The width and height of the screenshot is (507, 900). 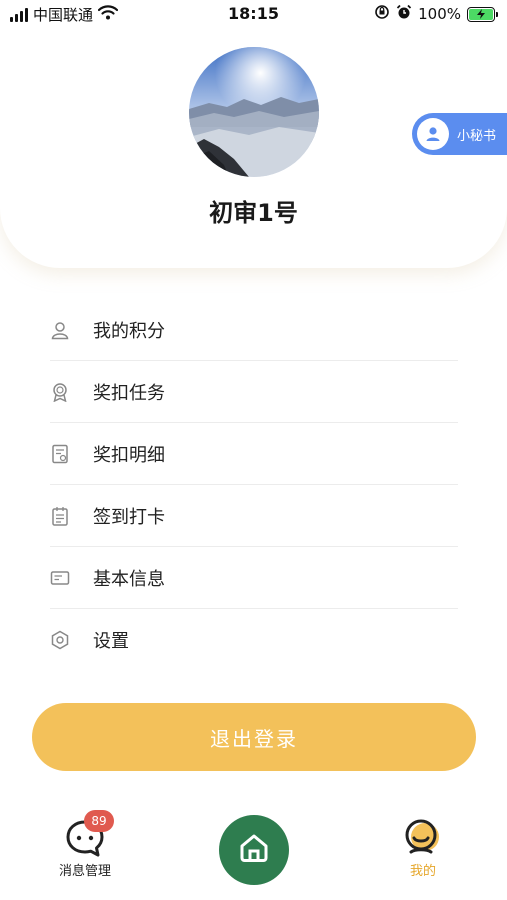 What do you see at coordinates (254, 392) in the screenshot?
I see `menu-item-reward-tasks: 奖扣任务` at bounding box center [254, 392].